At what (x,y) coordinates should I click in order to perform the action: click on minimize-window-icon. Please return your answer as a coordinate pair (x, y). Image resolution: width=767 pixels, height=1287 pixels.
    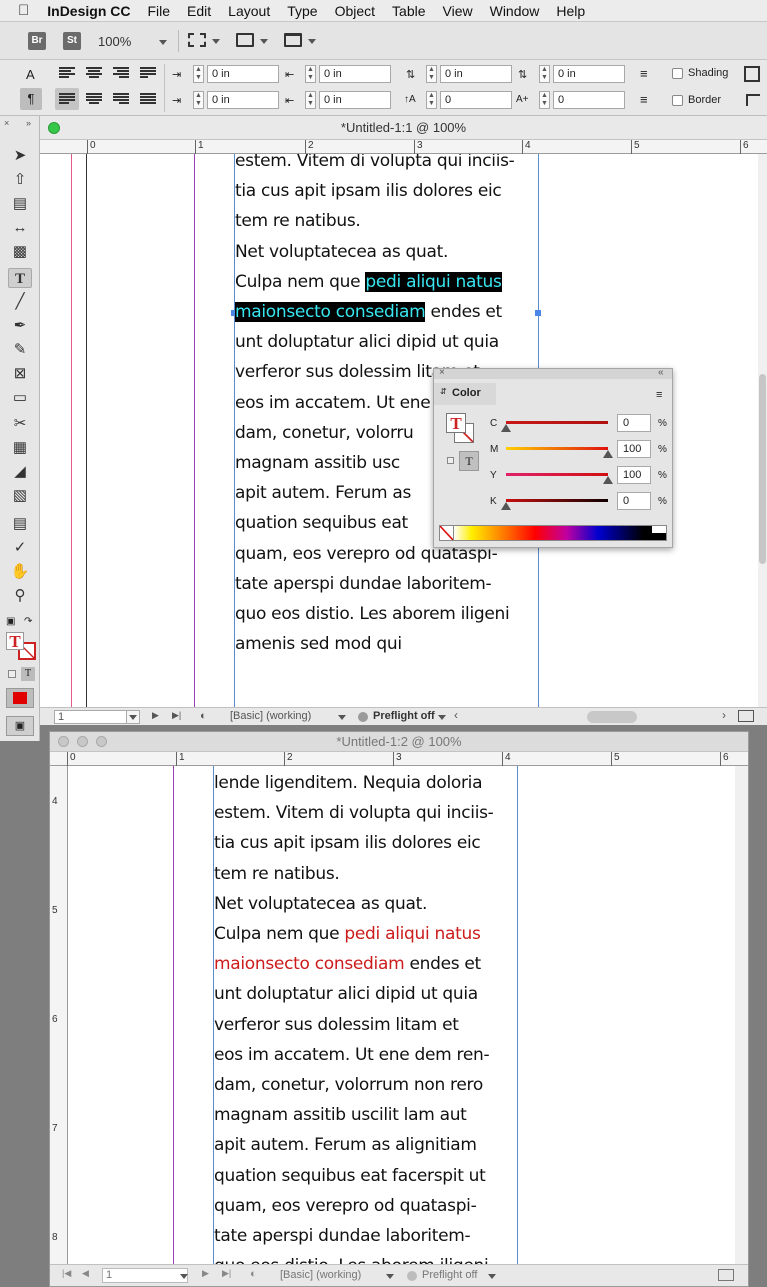
    Looking at the image, I should click on (82, 741).